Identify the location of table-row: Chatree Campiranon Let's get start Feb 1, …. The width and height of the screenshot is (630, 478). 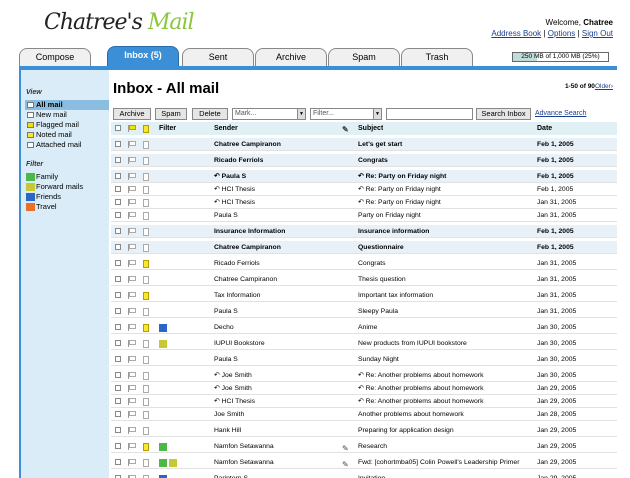
(364, 144).